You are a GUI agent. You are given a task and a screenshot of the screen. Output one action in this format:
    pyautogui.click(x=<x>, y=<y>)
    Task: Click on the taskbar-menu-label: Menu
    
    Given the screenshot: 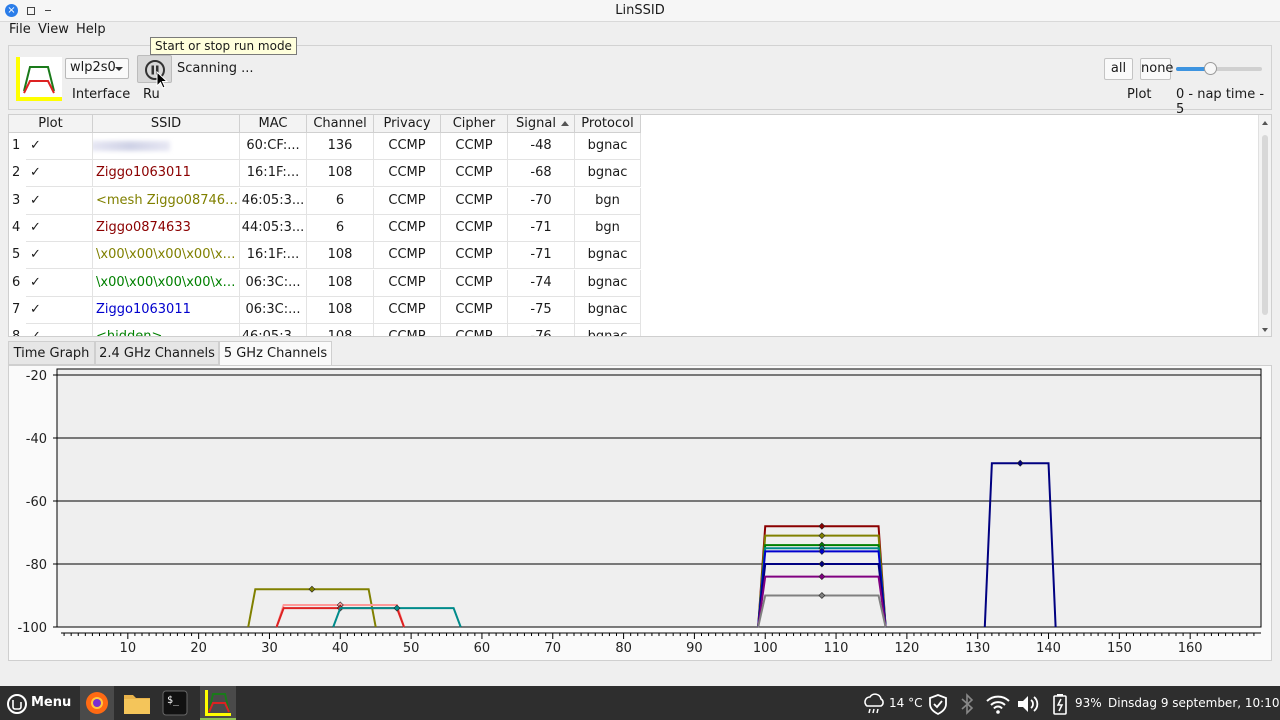 What is the action you would take?
    pyautogui.click(x=51, y=702)
    